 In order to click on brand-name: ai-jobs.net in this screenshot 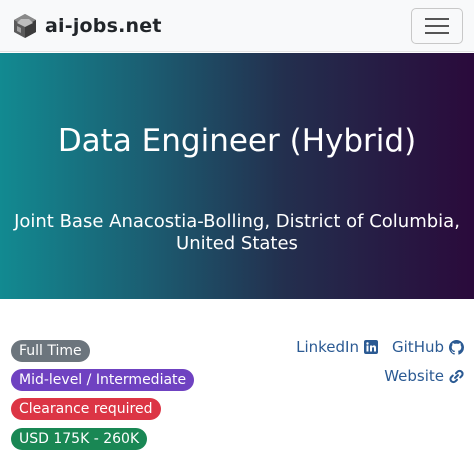, I will do `click(103, 26)`.